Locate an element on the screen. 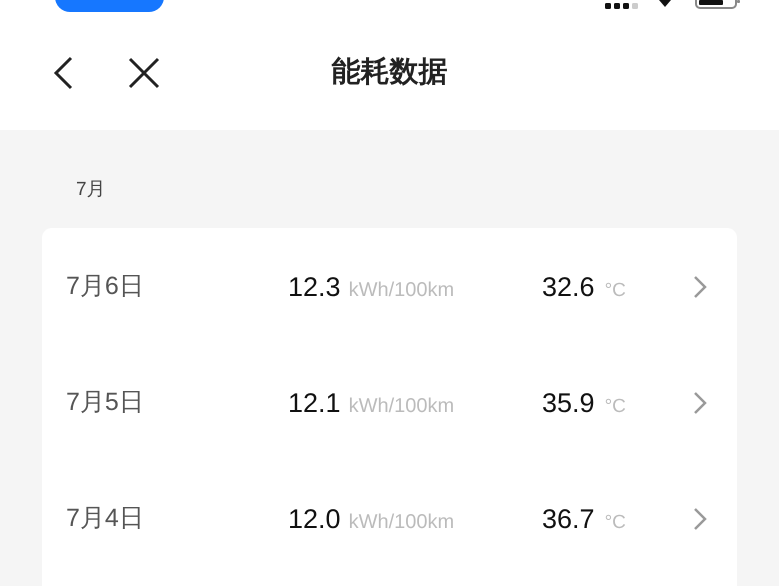 The height and width of the screenshot is (586, 779). signal-icon is located at coordinates (622, 6).